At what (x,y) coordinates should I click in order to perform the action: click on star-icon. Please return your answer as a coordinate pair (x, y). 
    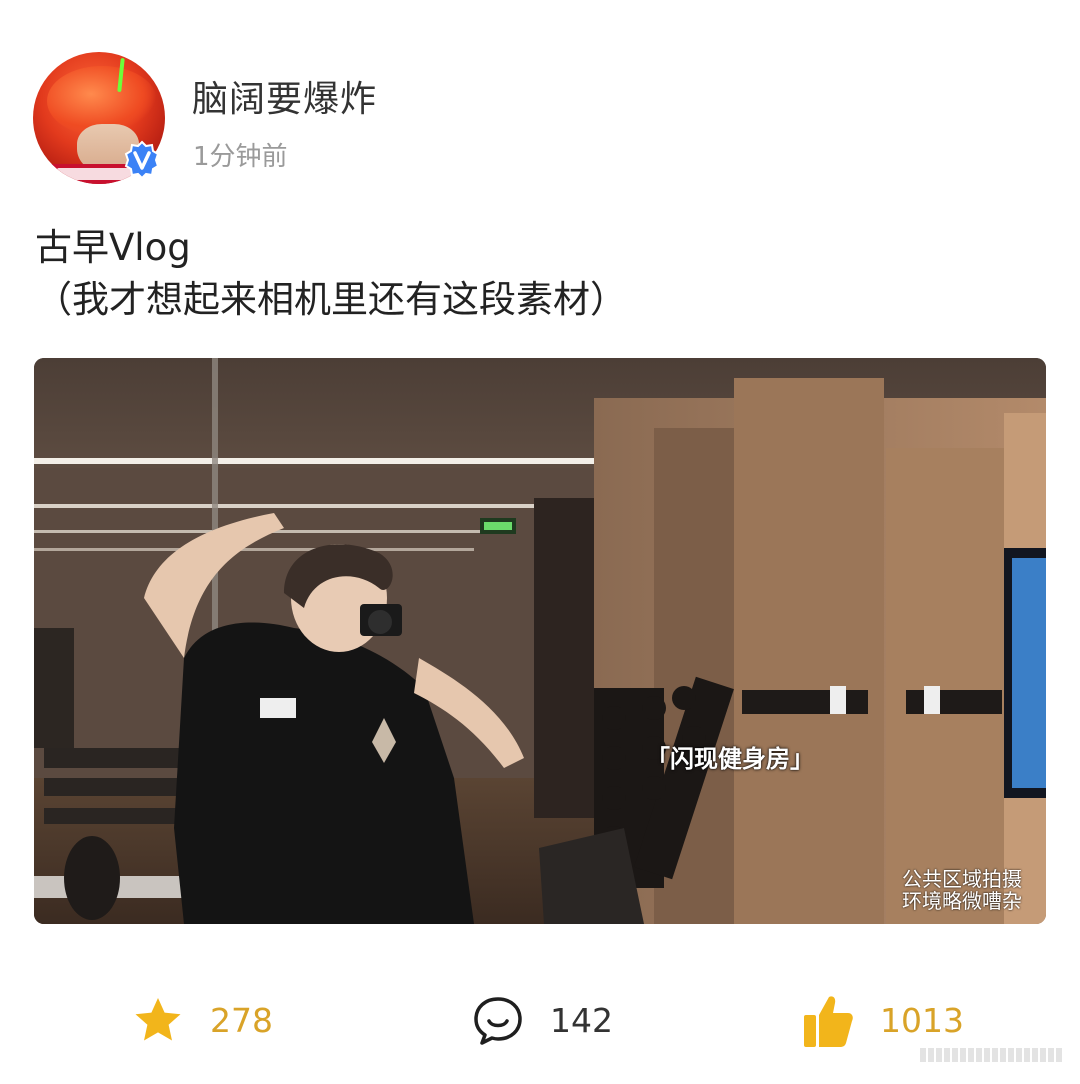
    Looking at the image, I should click on (158, 1019).